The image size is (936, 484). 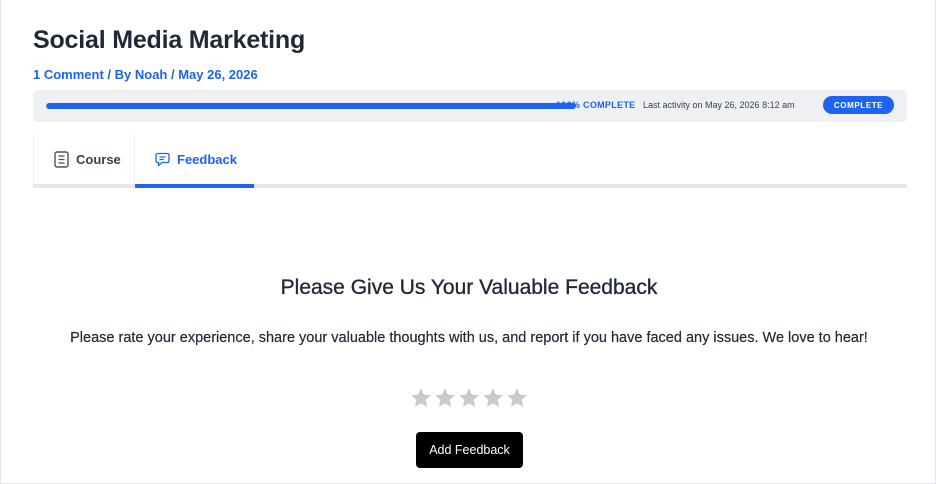 What do you see at coordinates (169, 40) in the screenshot?
I see `course-title: Social Media Marketing` at bounding box center [169, 40].